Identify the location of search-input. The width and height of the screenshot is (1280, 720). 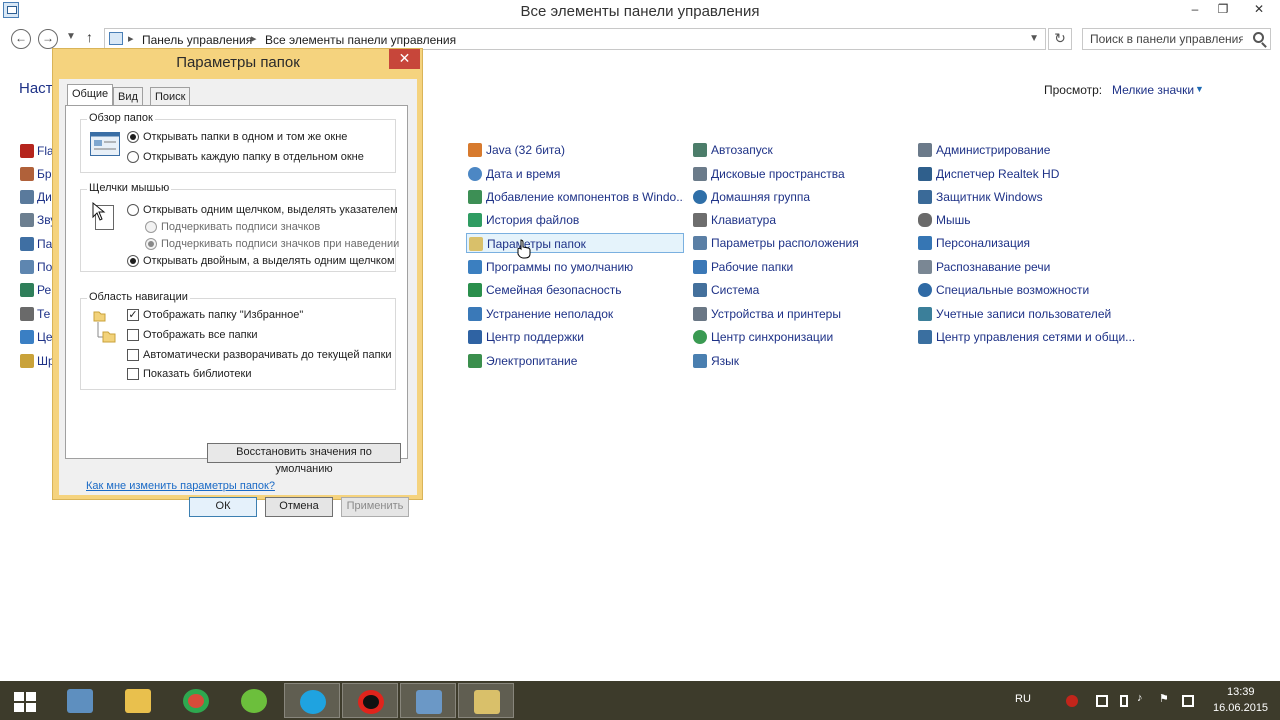
(1163, 39).